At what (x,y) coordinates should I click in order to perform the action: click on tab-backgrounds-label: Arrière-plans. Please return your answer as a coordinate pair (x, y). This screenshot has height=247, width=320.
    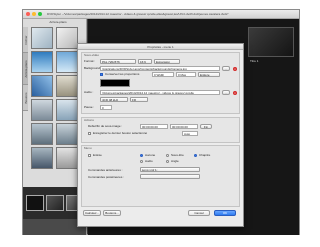
    Looking at the image, I should click on (26, 68).